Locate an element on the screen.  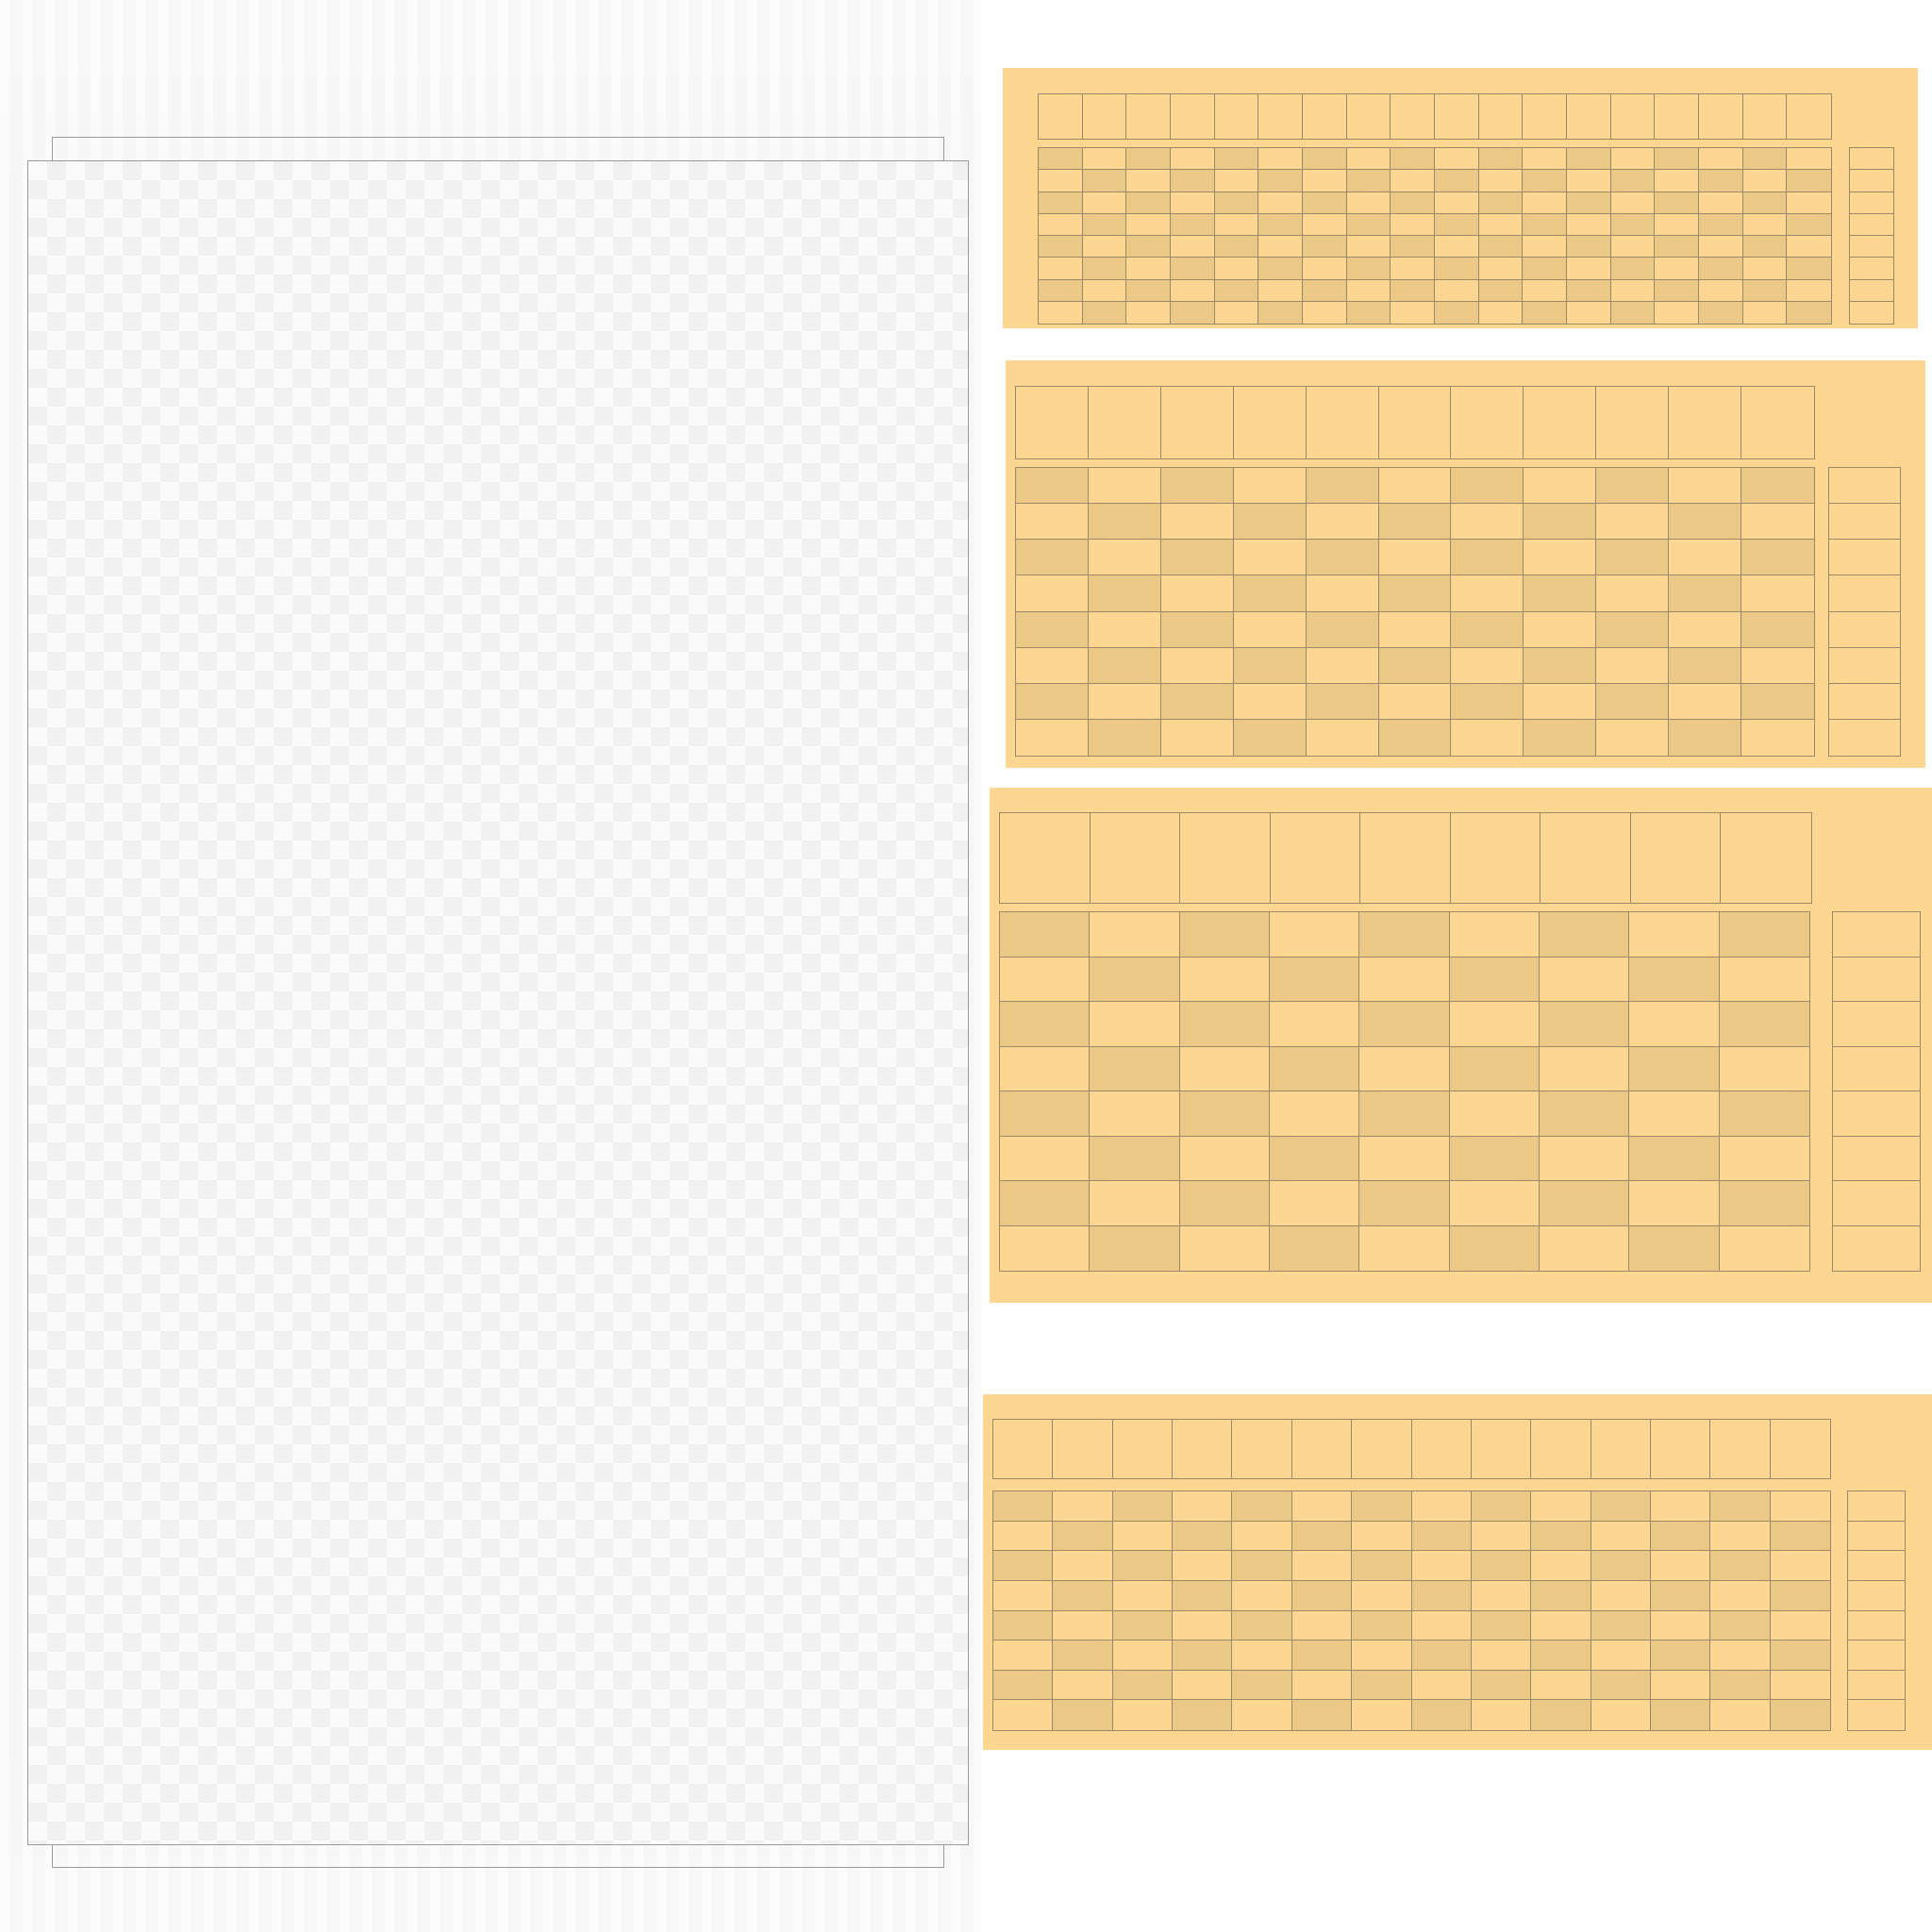
card-3-header-row is located at coordinates (1405, 858).